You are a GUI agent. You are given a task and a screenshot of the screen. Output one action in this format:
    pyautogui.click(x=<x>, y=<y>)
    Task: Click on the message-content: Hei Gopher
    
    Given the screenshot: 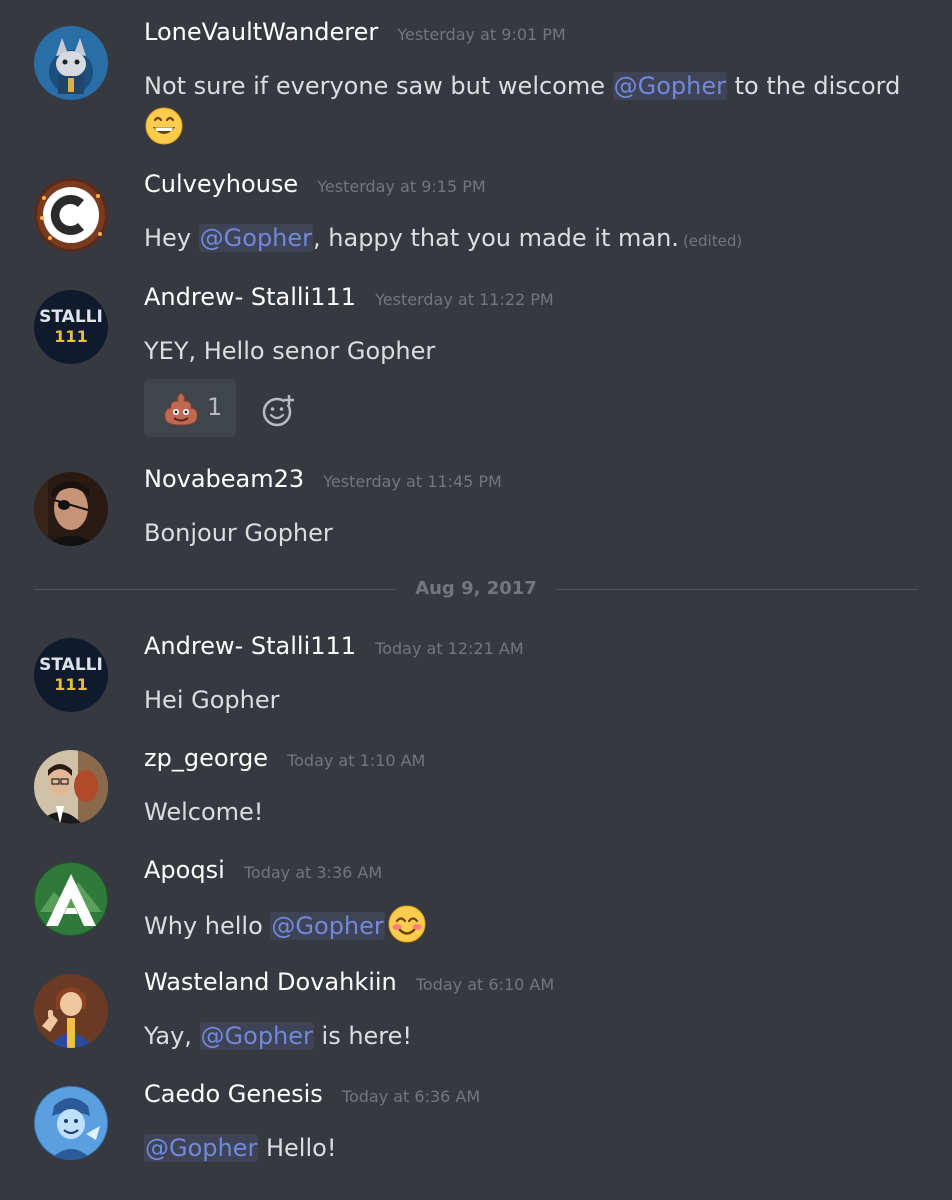 What is the action you would take?
    pyautogui.click(x=534, y=700)
    